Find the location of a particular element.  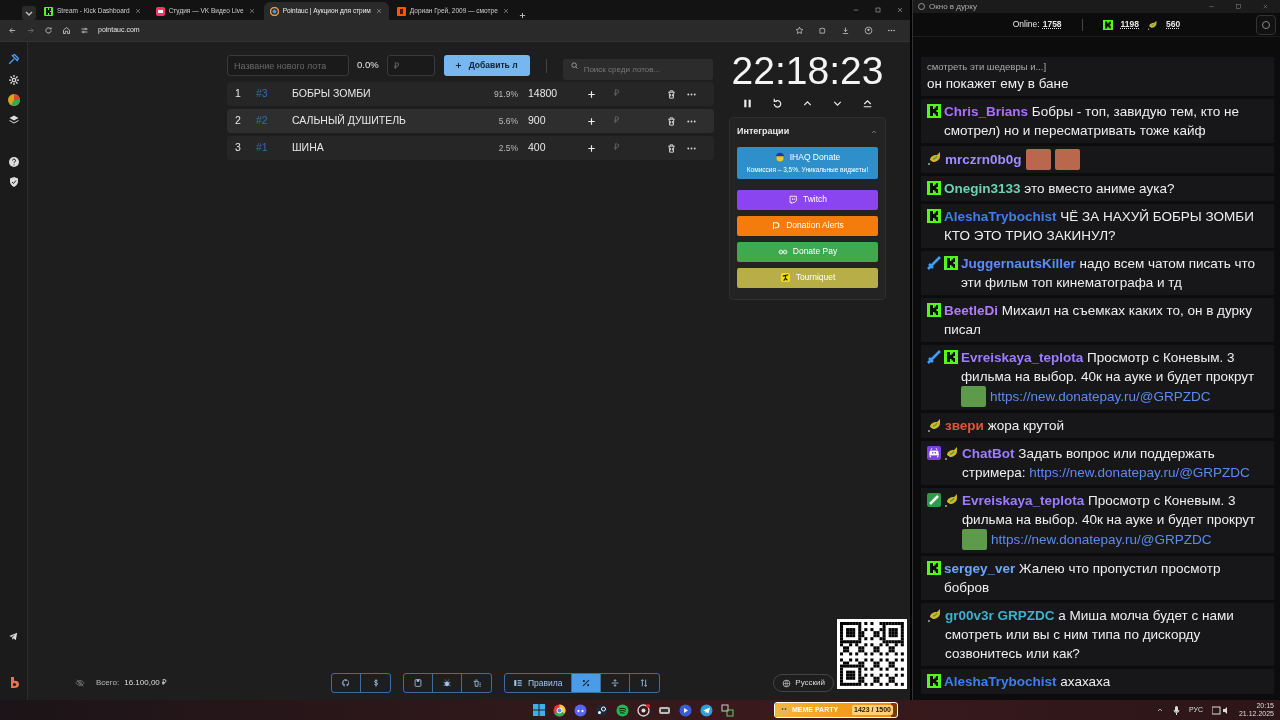

sword-badge-icon is located at coordinates (934, 263).